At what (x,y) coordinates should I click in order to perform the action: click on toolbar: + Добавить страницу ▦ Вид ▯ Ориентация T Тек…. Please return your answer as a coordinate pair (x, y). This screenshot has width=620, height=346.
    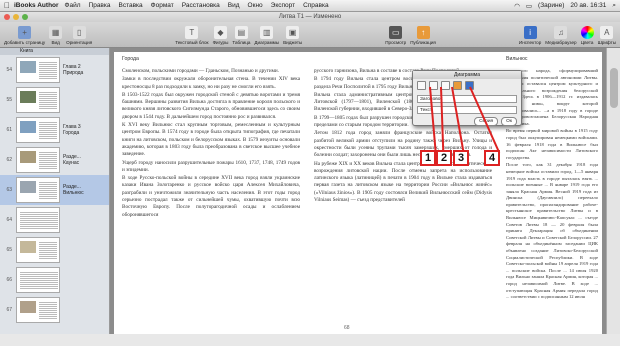
    Looking at the image, I should click on (310, 35).